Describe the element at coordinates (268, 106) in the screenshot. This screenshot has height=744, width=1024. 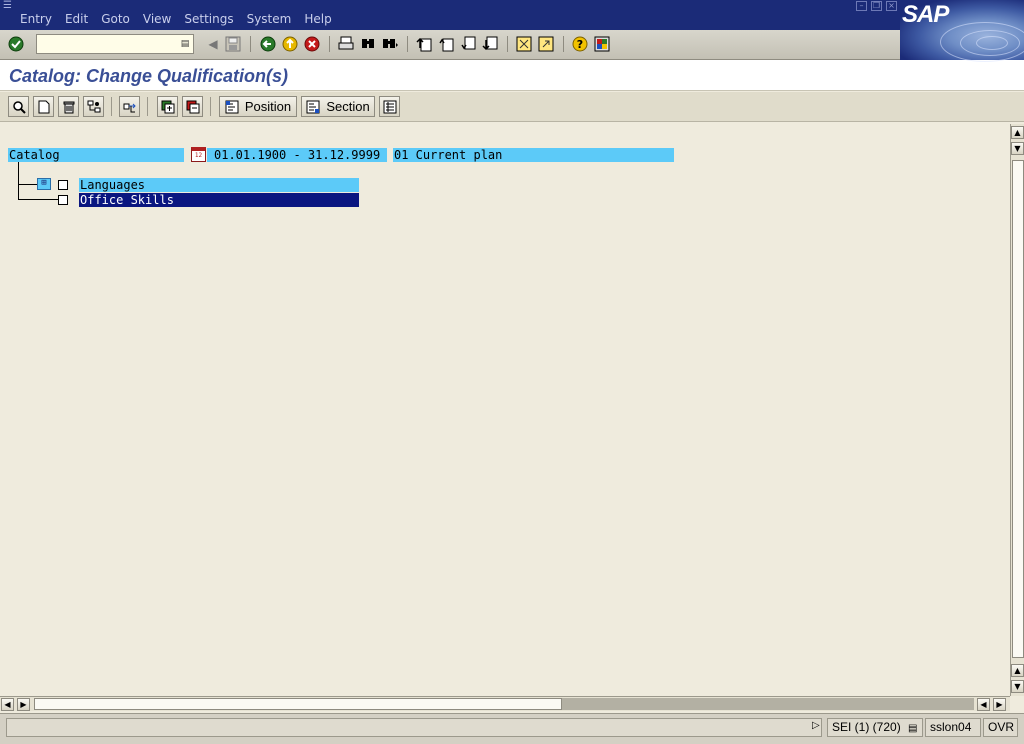
I see `position-button-label: Position` at that location.